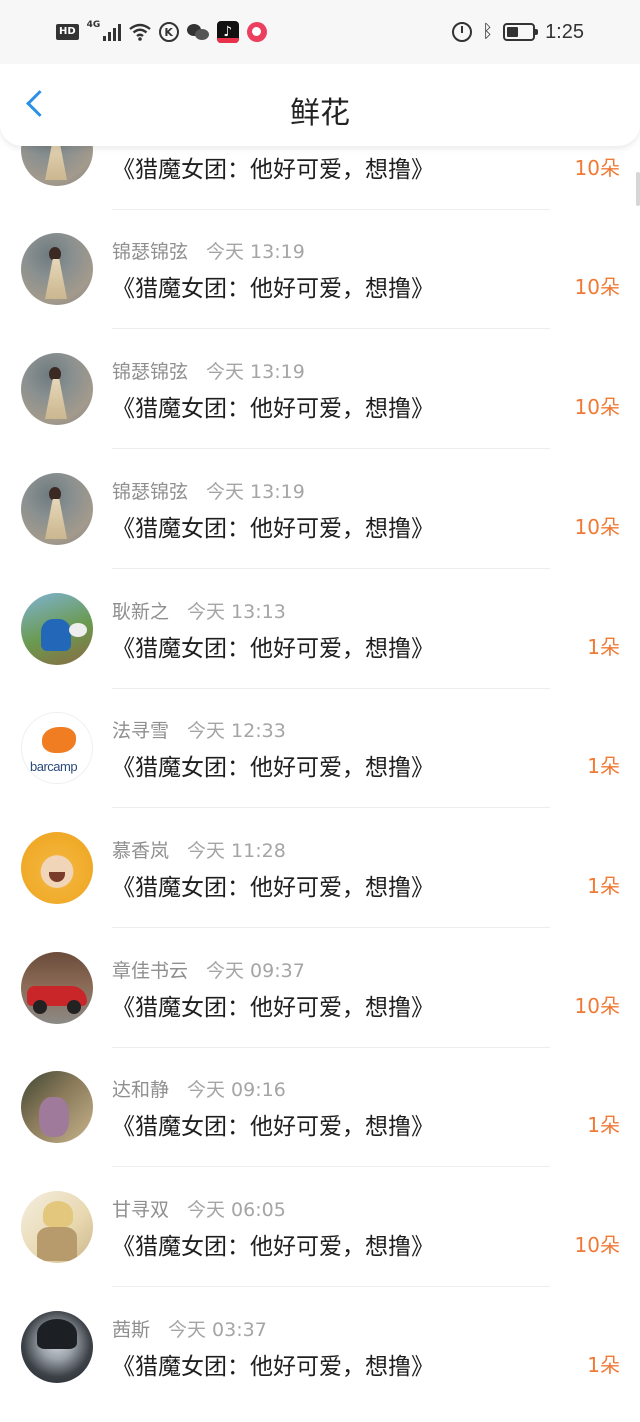  What do you see at coordinates (59, 740) in the screenshot?
I see `fish-logo-icon` at bounding box center [59, 740].